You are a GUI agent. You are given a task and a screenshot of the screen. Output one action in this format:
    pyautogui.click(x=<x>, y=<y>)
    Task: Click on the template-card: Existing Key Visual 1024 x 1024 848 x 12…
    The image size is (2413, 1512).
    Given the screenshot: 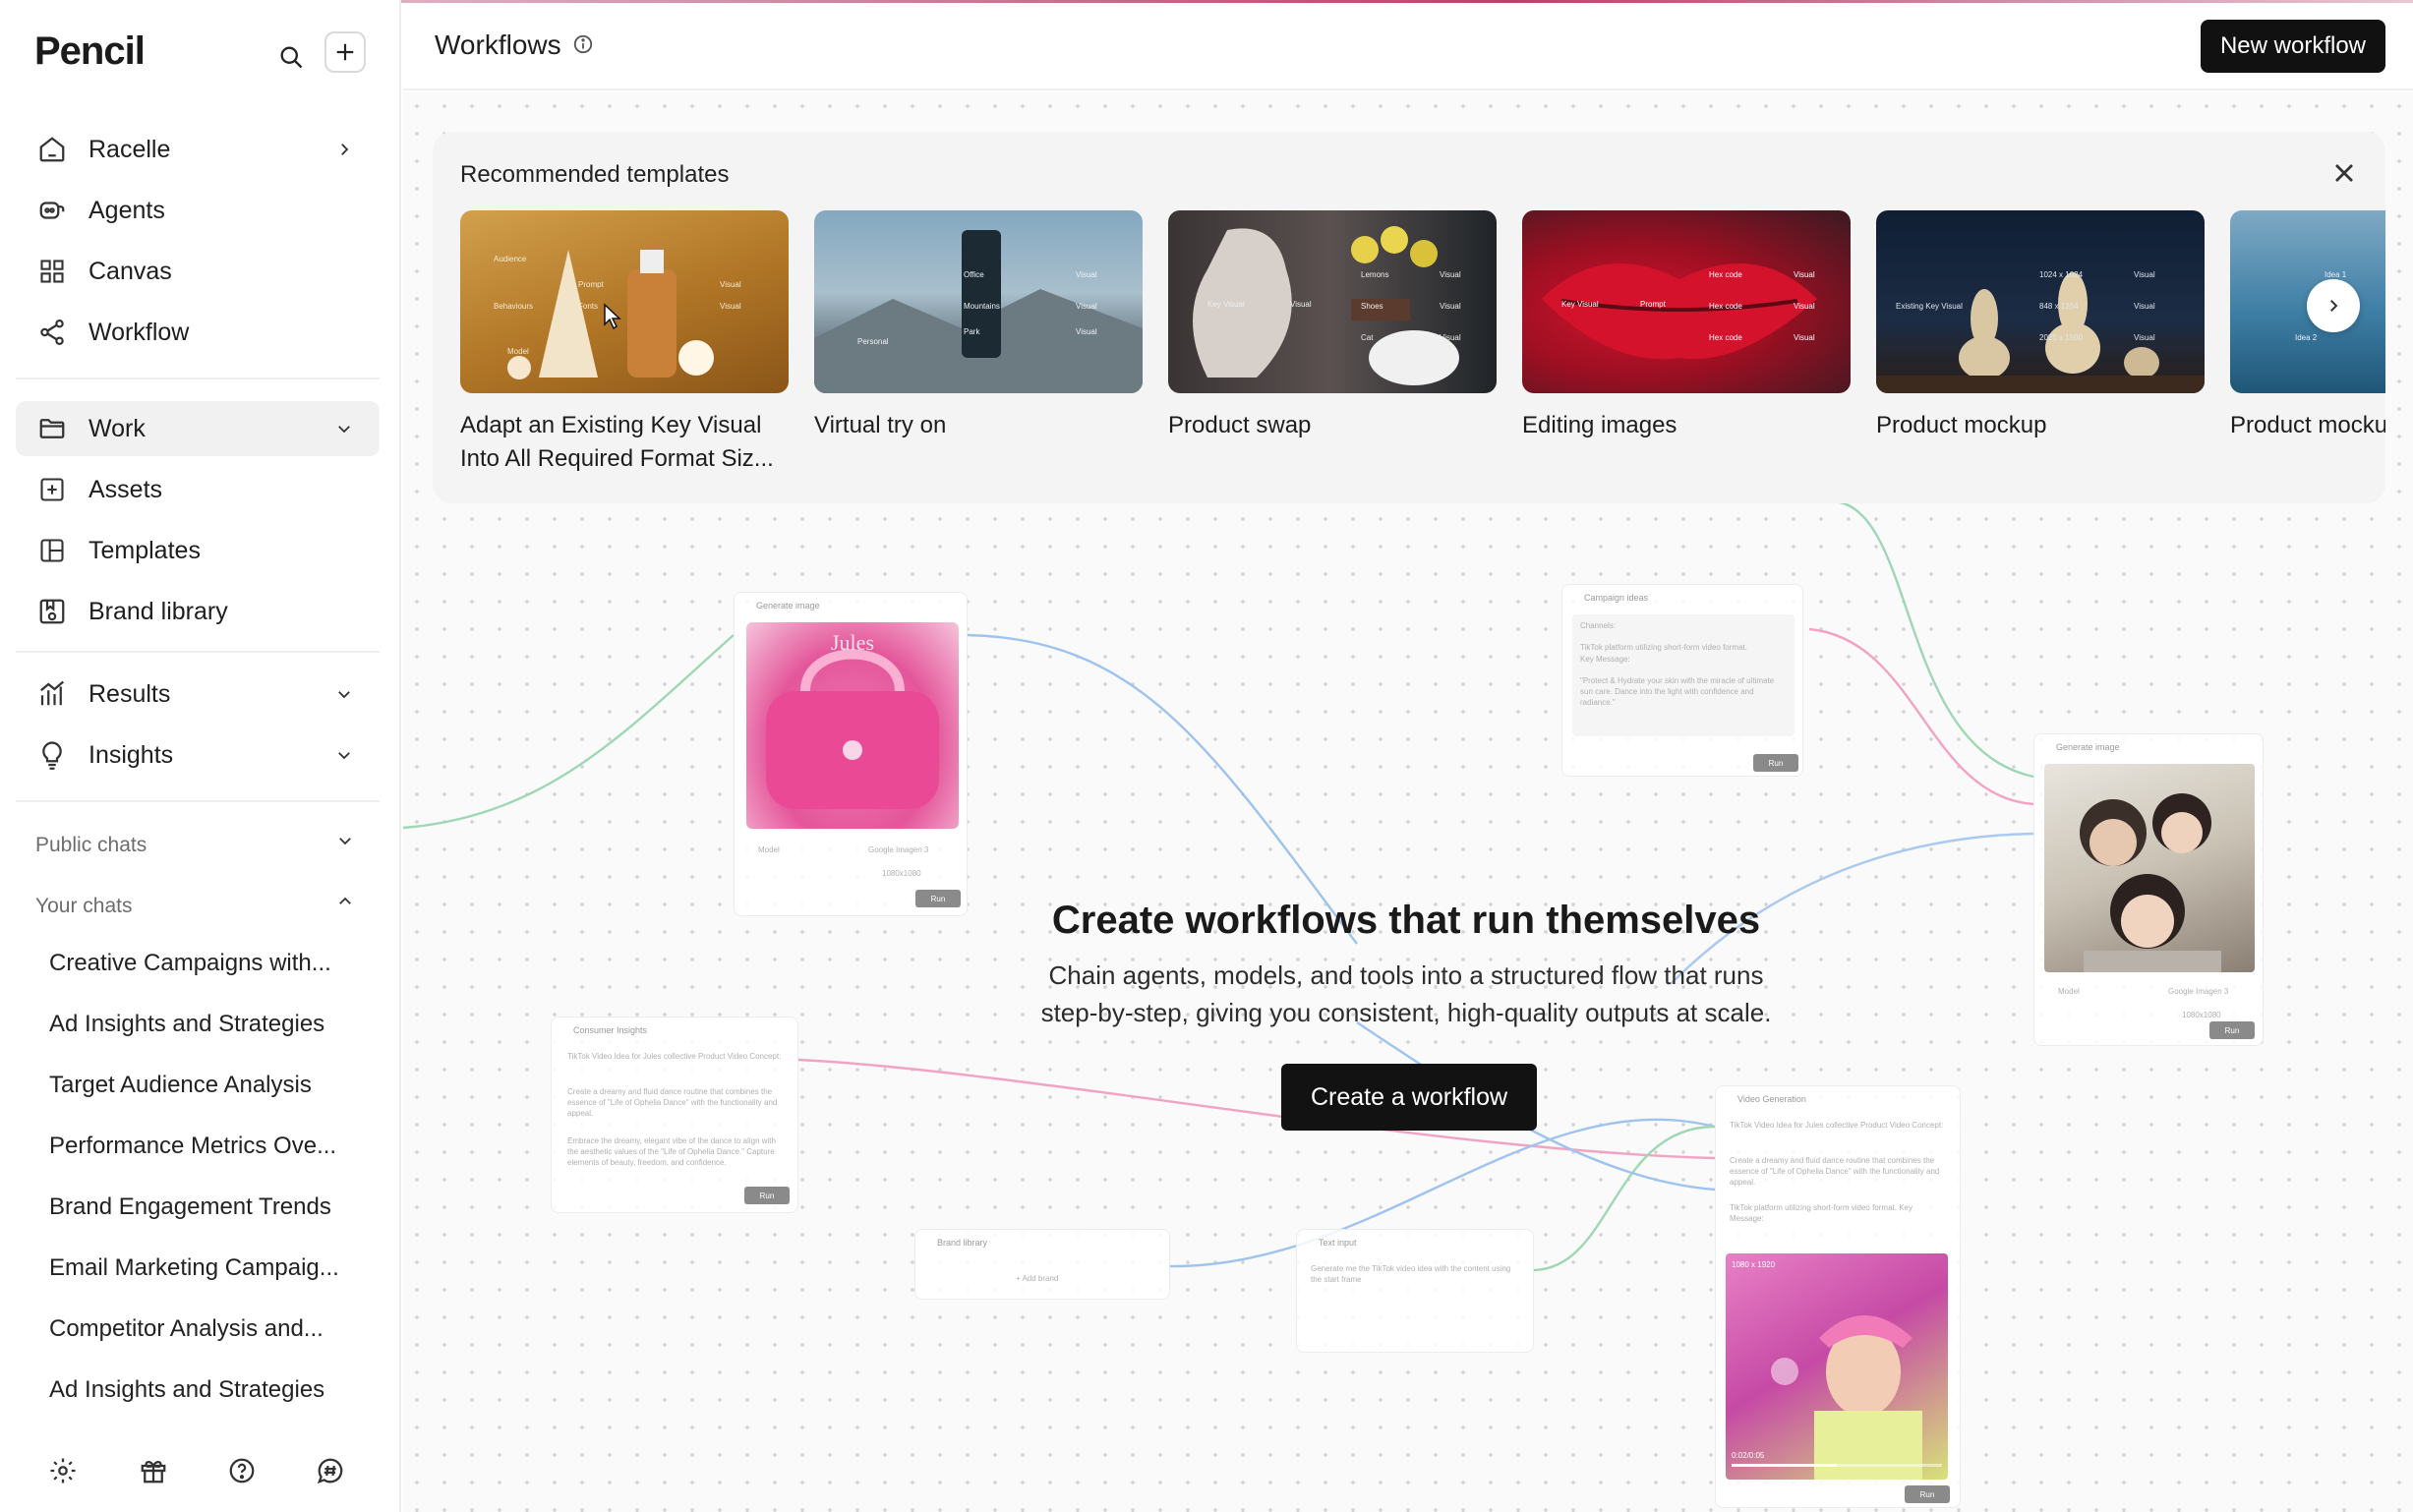 What is the action you would take?
    pyautogui.click(x=2041, y=326)
    